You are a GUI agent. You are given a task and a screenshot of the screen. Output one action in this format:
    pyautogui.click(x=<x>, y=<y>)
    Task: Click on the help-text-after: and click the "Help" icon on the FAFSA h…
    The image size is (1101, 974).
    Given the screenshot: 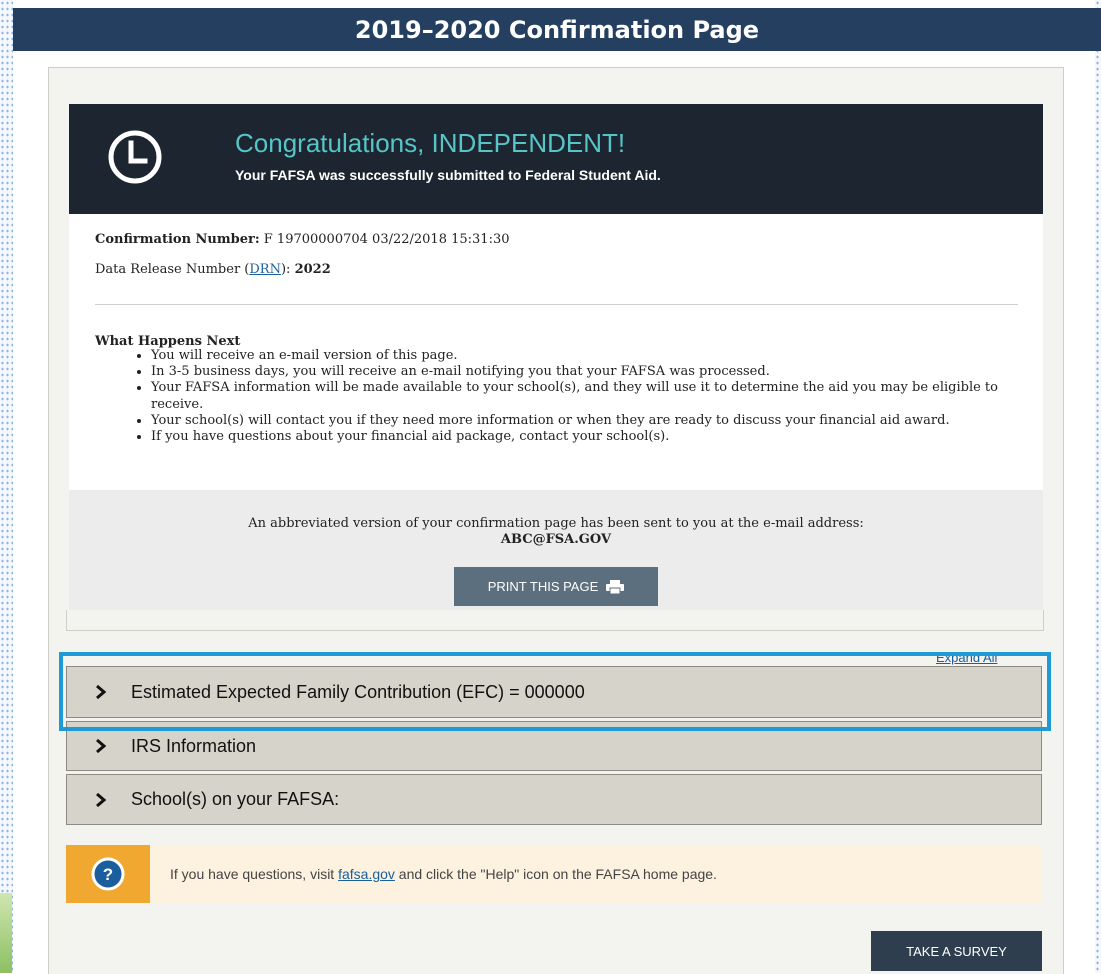 What is the action you would take?
    pyautogui.click(x=555, y=874)
    